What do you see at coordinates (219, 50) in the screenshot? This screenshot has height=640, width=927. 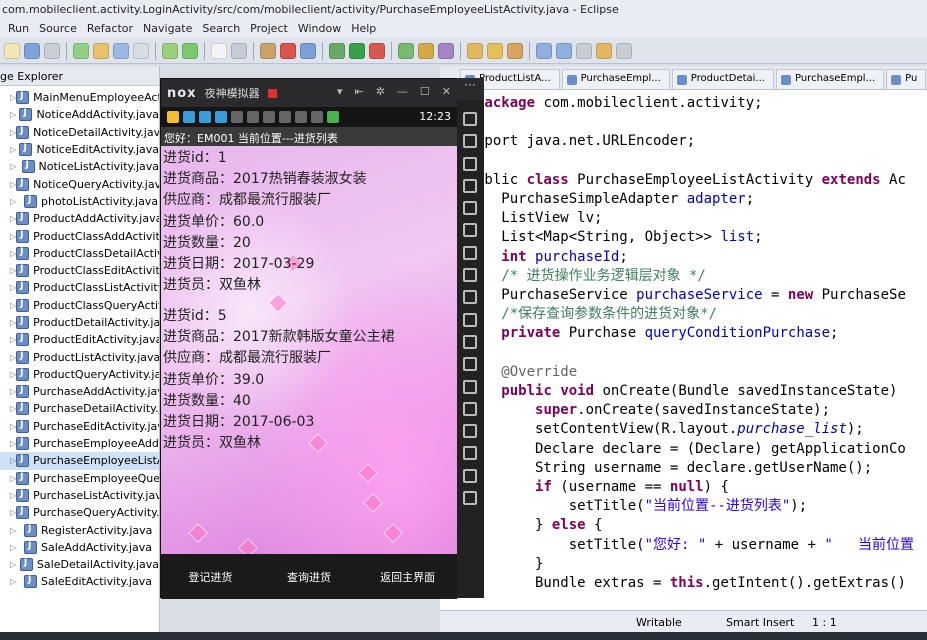 I see `checkbox-icon` at bounding box center [219, 50].